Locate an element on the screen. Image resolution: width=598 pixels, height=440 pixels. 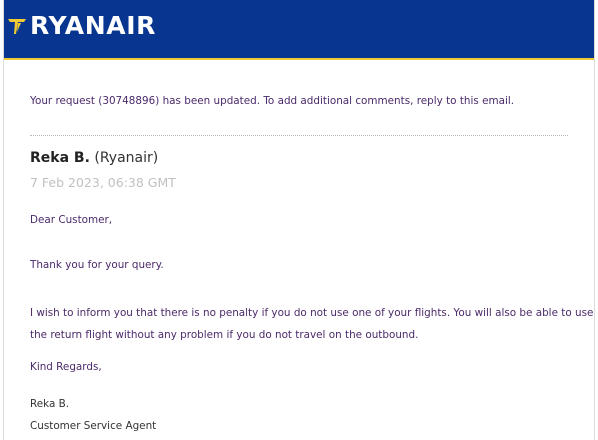
logo-wordmark: RYANAIR is located at coordinates (93, 25).